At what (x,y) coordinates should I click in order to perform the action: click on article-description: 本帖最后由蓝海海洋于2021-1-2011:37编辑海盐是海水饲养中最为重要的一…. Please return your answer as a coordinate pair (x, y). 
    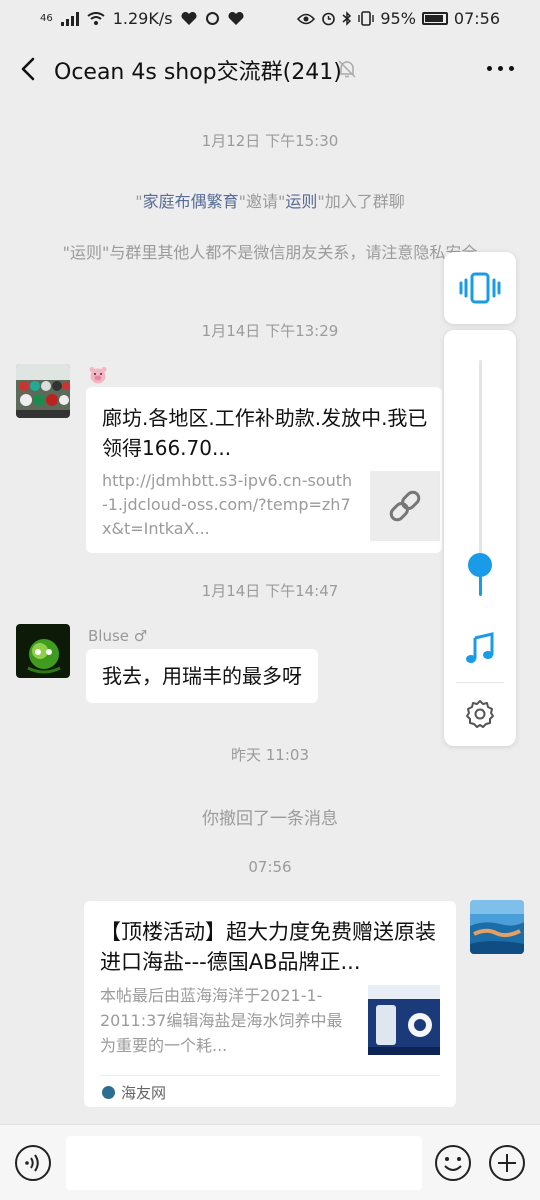
    Looking at the image, I should click on (221, 1020).